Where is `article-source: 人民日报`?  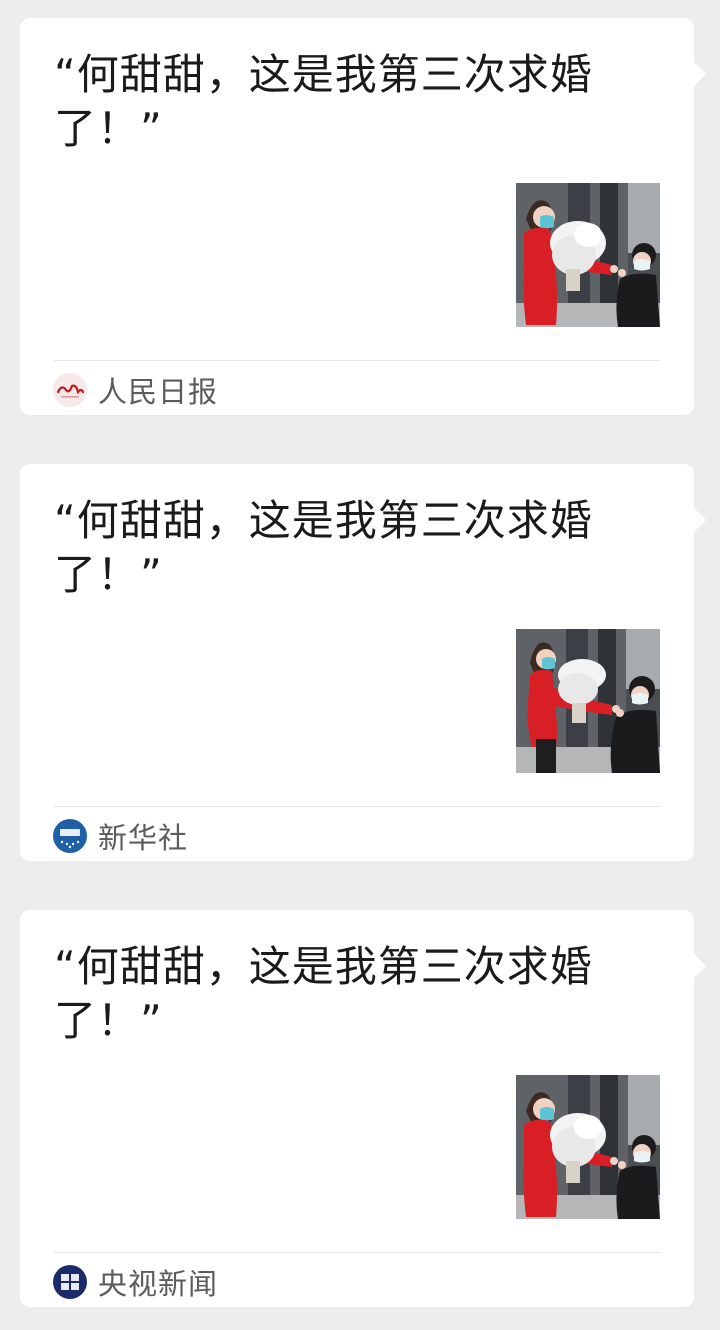
article-source: 人民日报 is located at coordinates (135, 390).